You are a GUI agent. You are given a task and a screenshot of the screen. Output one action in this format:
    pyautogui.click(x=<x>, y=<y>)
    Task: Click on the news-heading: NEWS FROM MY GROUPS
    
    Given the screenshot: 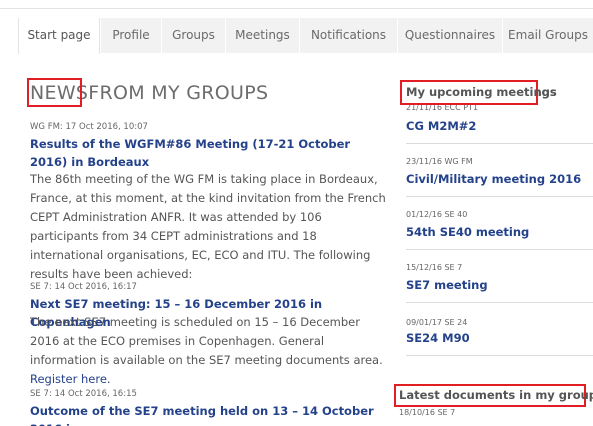 What is the action you would take?
    pyautogui.click(x=149, y=93)
    